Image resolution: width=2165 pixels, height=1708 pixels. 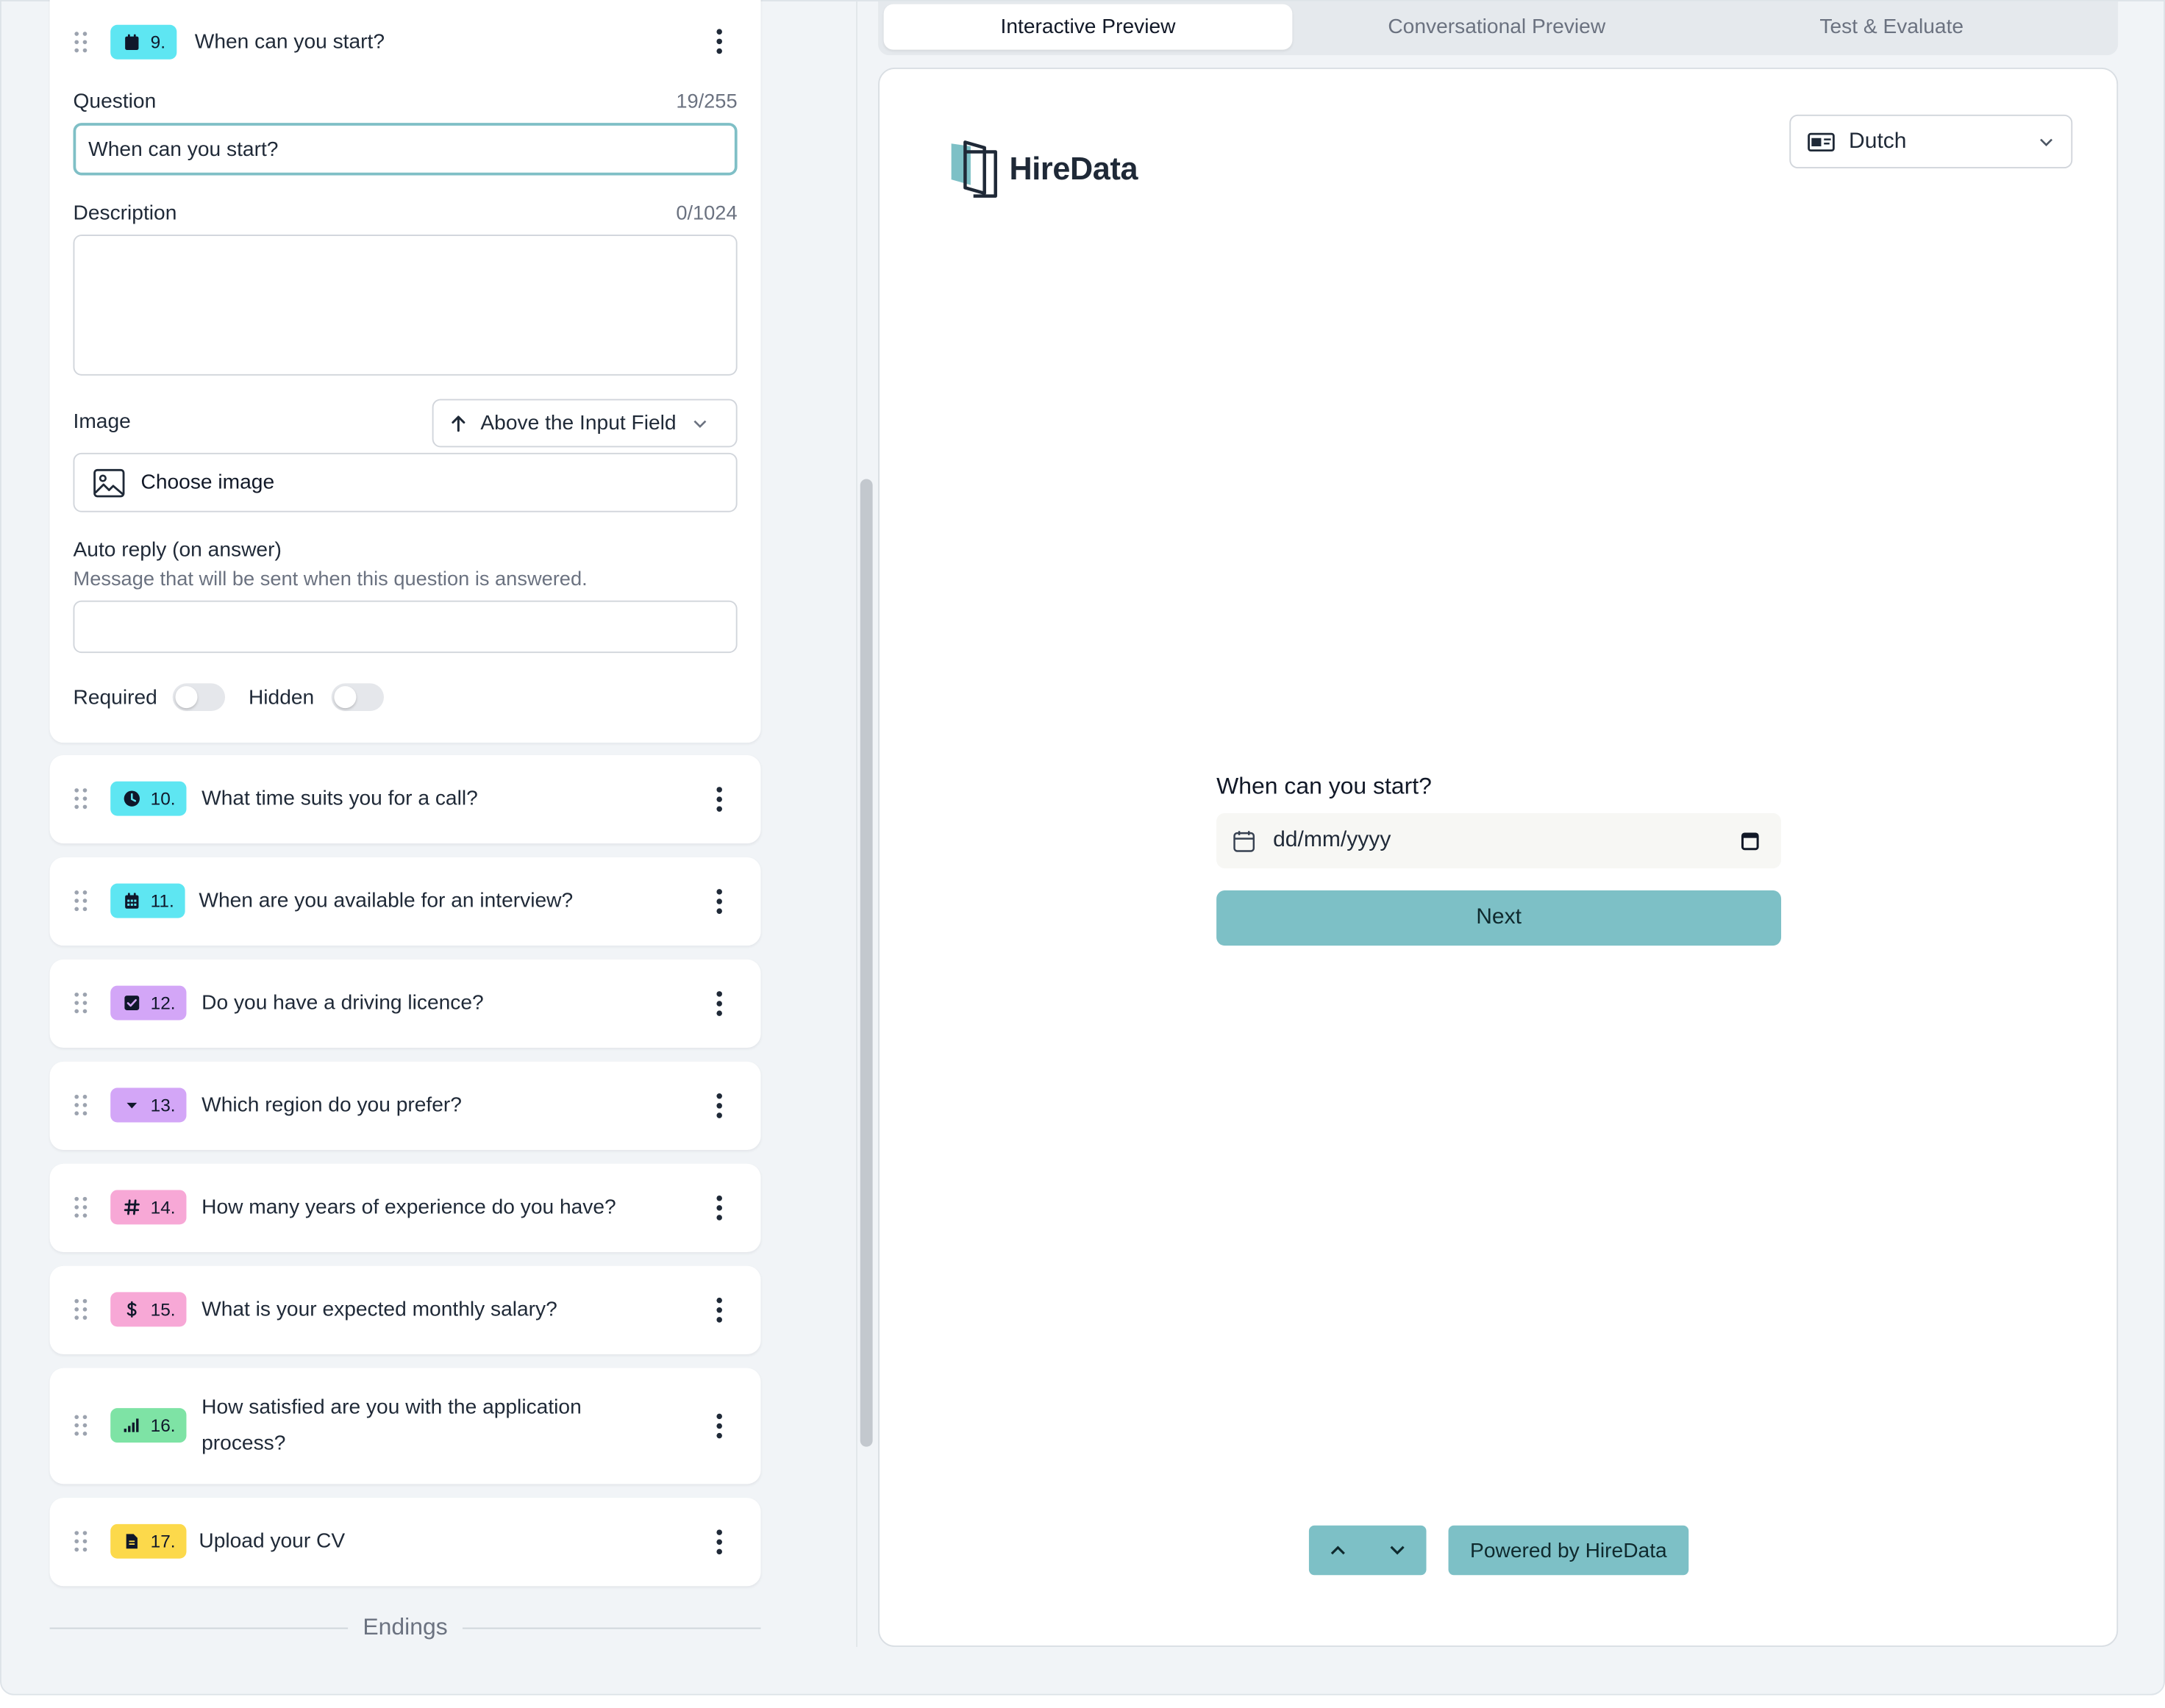 I want to click on question-card-10: 10. What time suits you for a call?, so click(x=405, y=799).